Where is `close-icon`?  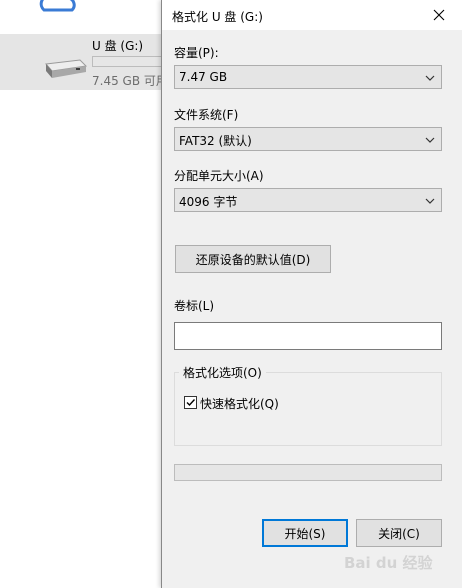 close-icon is located at coordinates (439, 15).